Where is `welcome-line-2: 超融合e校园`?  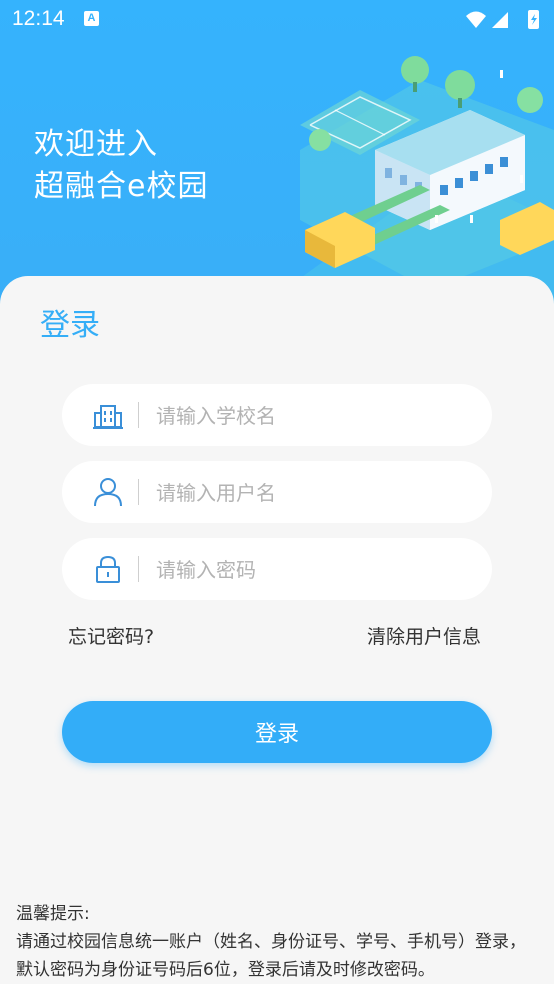
welcome-line-2: 超融合e校园 is located at coordinates (121, 186).